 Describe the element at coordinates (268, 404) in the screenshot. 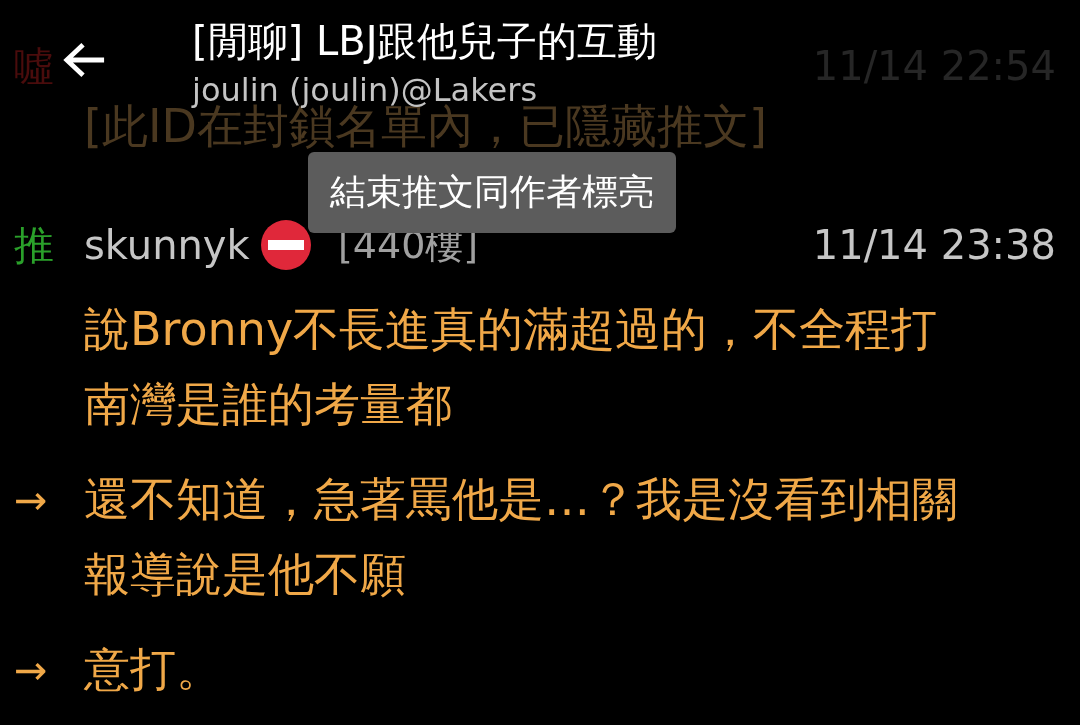

I see `comment-text: 南灣是誰的考量都` at that location.